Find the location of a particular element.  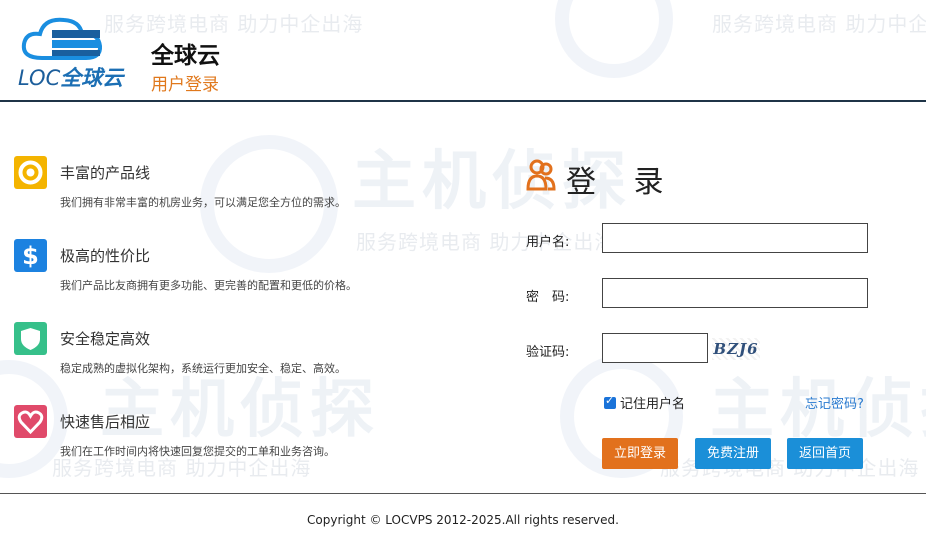

dollar-icon: $ is located at coordinates (30, 255).